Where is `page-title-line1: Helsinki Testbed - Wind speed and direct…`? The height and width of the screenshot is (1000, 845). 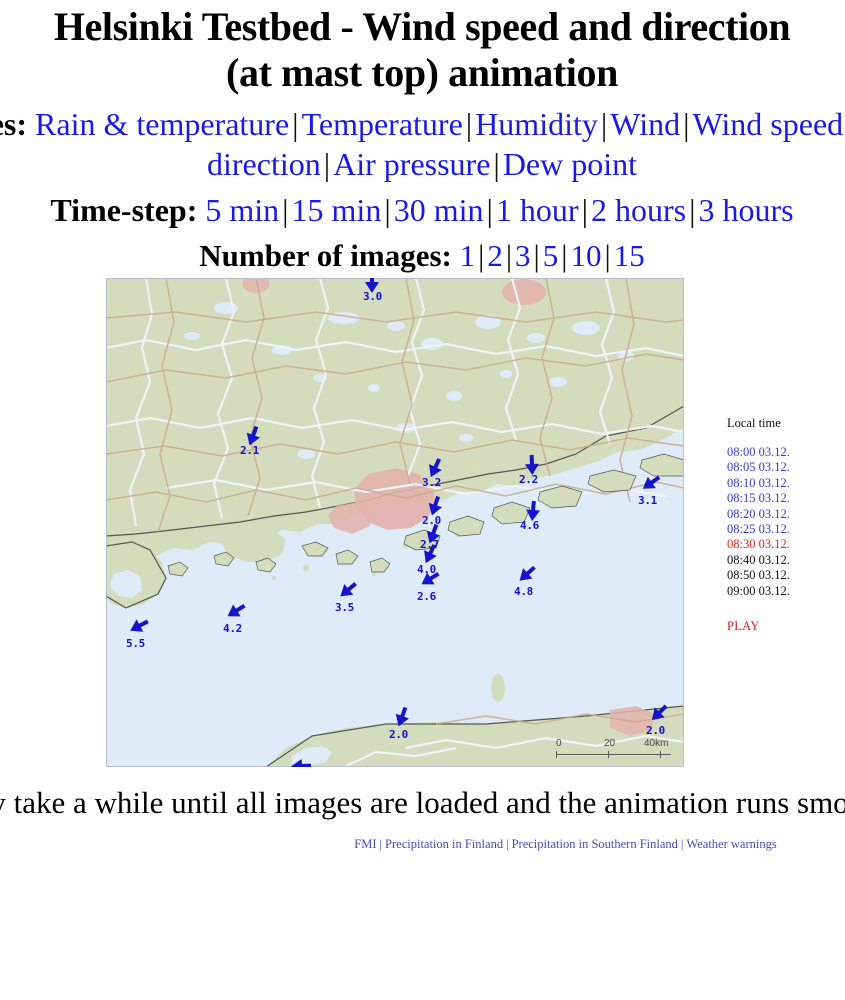 page-title-line1: Helsinki Testbed - Wind speed and direct… is located at coordinates (422, 26).